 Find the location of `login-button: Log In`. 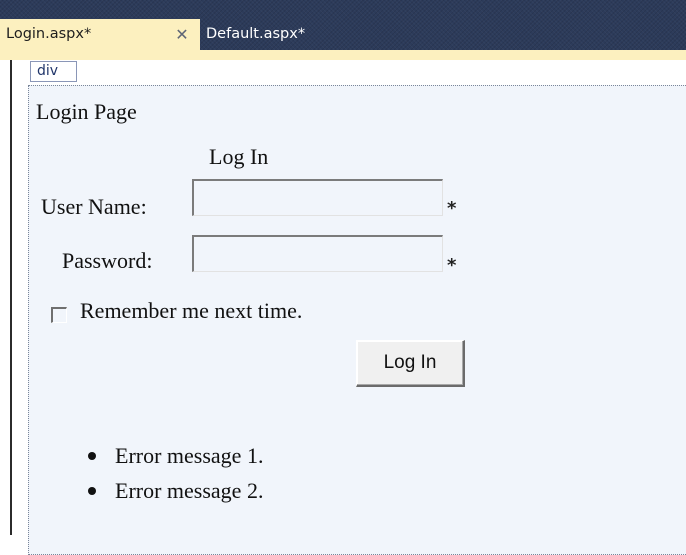

login-button: Log In is located at coordinates (410, 363).